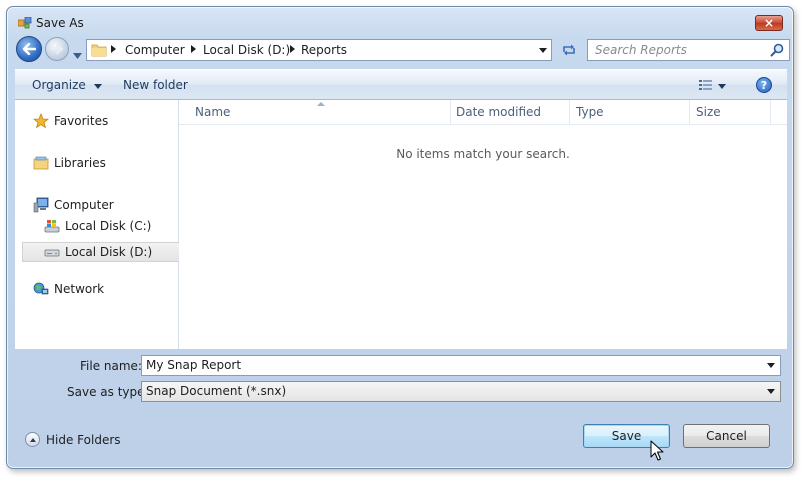 The height and width of the screenshot is (481, 804). What do you see at coordinates (498, 112) in the screenshot?
I see `column-header-date-modified: Date modified` at bounding box center [498, 112].